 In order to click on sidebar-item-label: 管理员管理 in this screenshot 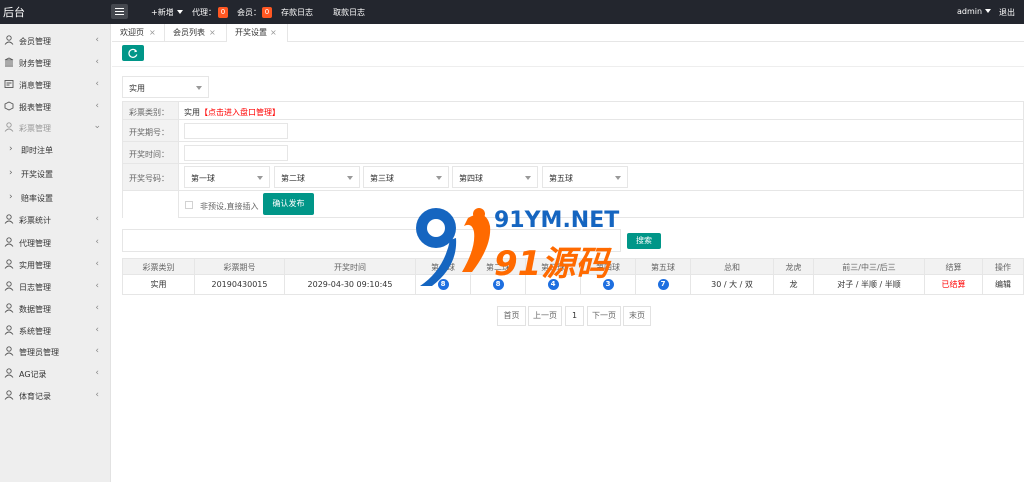, I will do `click(39, 352)`.